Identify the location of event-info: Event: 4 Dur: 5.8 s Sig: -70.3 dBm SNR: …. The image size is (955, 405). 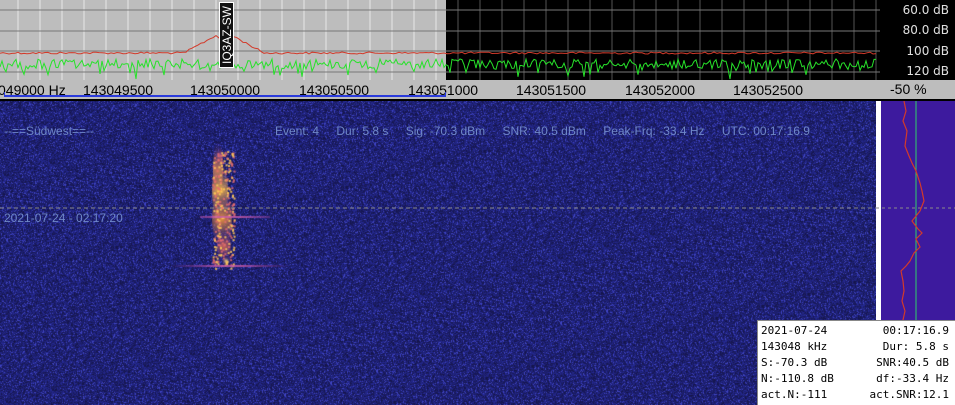
(542, 131).